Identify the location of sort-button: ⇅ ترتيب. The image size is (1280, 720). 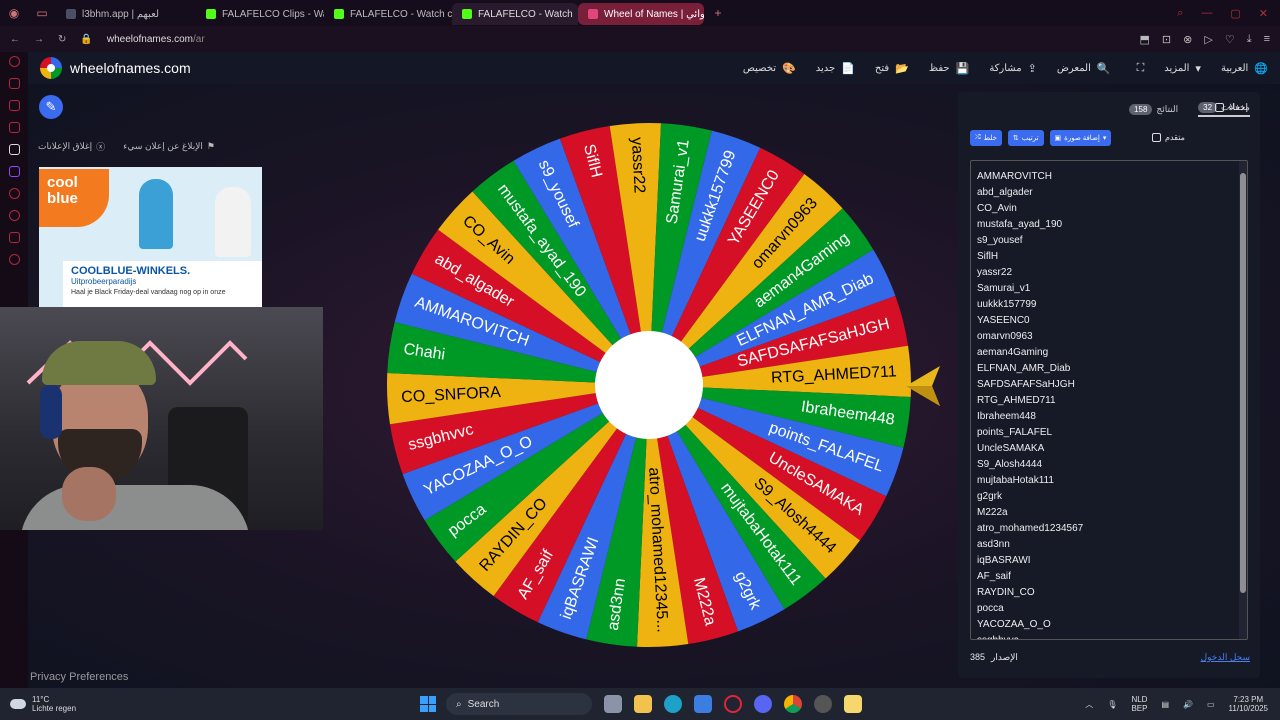
(1025, 138).